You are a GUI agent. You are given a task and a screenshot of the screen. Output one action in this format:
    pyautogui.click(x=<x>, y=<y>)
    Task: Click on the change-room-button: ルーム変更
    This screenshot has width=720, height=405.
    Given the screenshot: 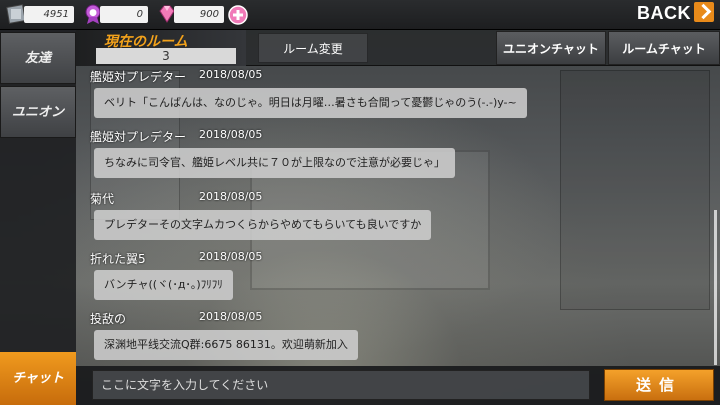 What is the action you would take?
    pyautogui.click(x=313, y=48)
    